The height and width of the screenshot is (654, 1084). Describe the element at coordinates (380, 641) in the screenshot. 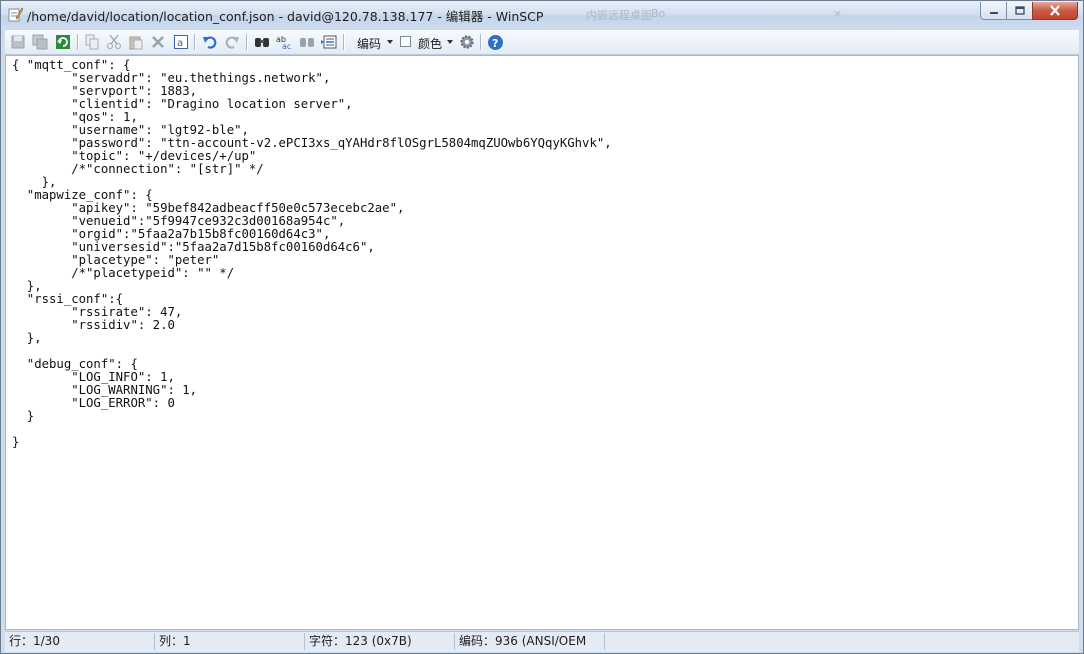

I see `status-character: 字符：123 (0x7B)` at that location.